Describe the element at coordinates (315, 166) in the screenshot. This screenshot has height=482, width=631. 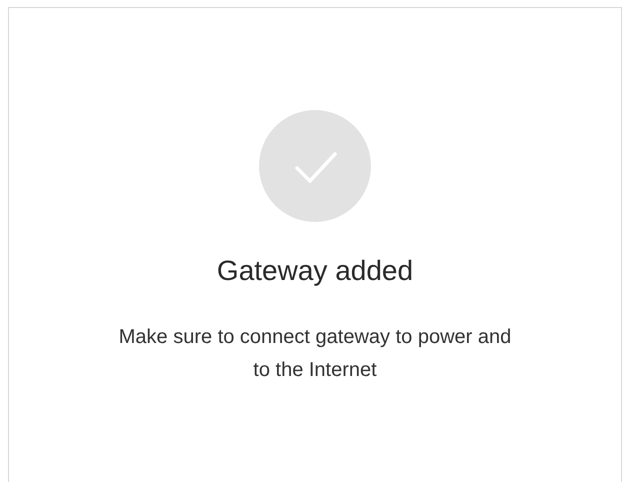
I see `checkmark-icon` at that location.